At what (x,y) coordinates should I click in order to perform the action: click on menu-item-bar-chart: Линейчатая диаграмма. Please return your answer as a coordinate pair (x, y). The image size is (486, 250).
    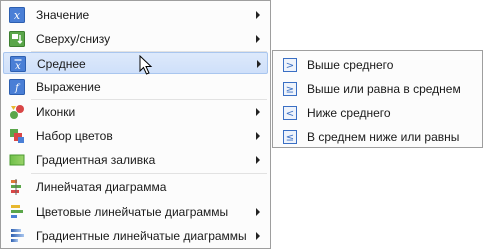
    Looking at the image, I should click on (135, 187).